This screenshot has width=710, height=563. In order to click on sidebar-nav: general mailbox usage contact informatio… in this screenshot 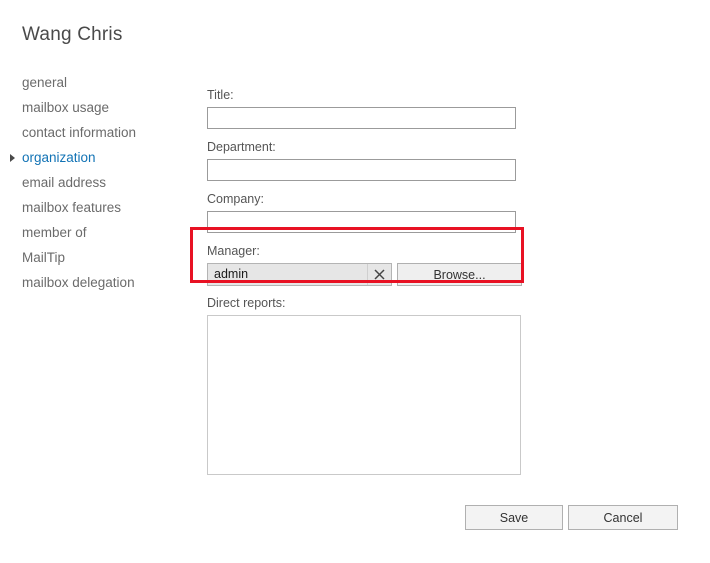, I will do `click(98, 182)`.